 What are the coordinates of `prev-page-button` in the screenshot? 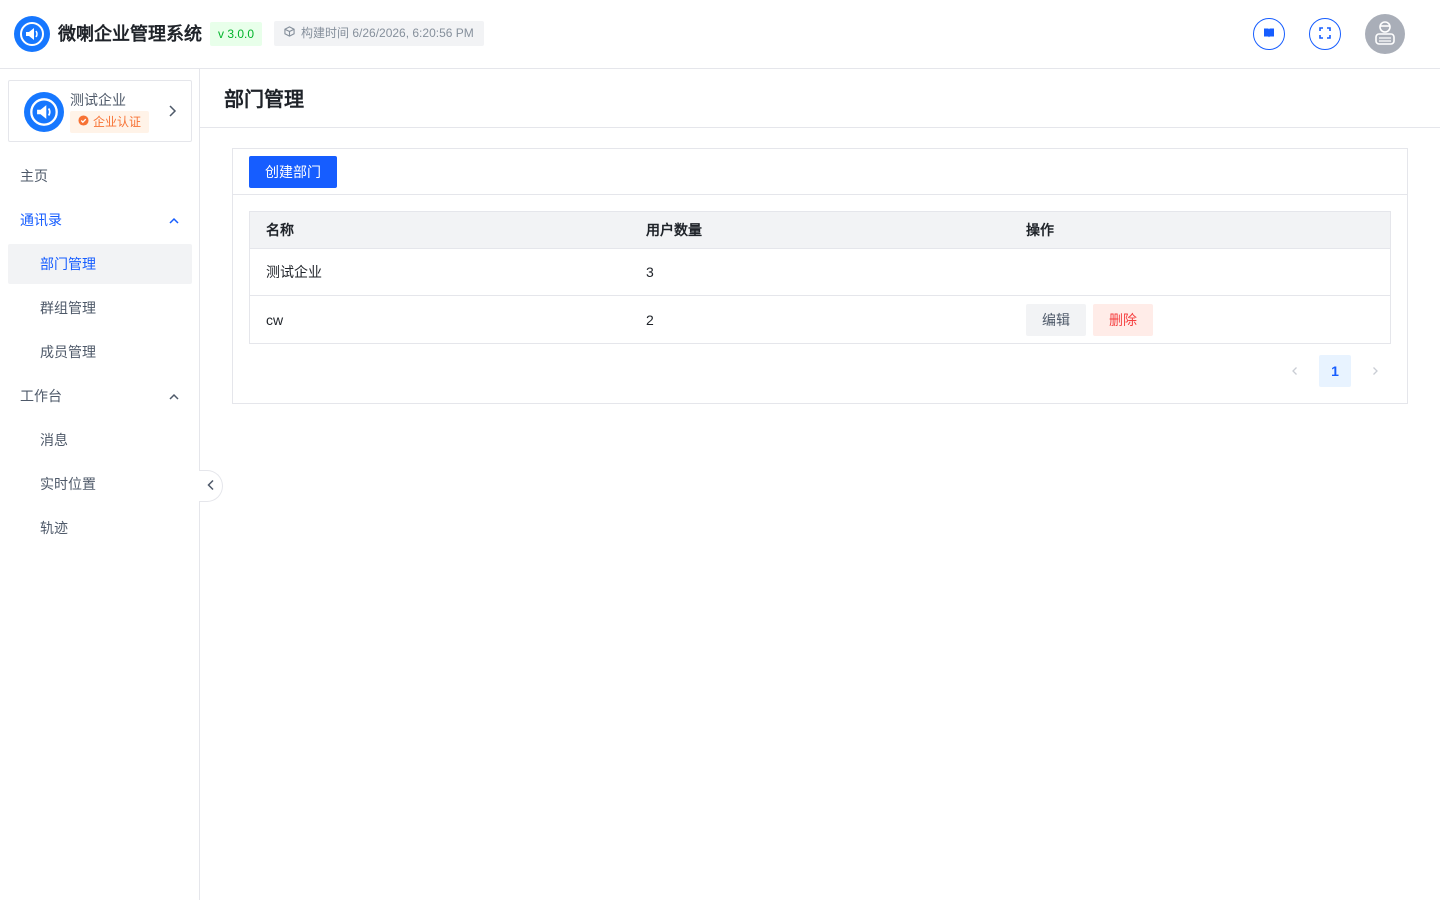 It's located at (1295, 371).